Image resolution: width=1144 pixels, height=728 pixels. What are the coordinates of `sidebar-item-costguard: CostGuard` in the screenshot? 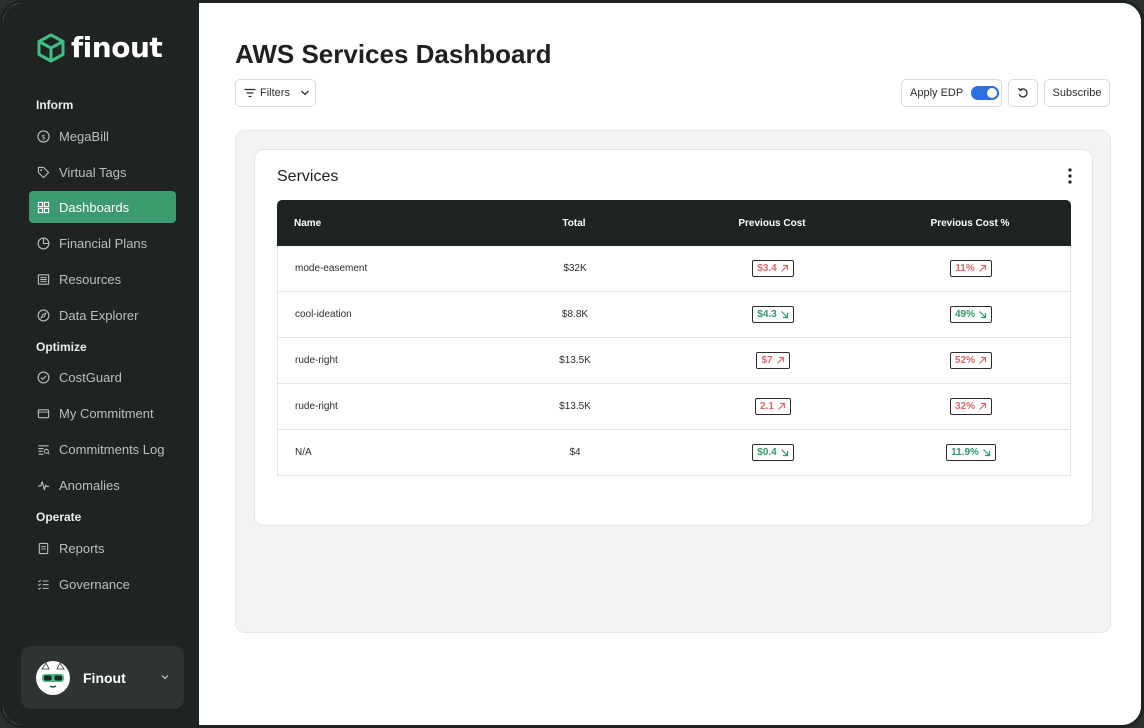 It's located at (102, 377).